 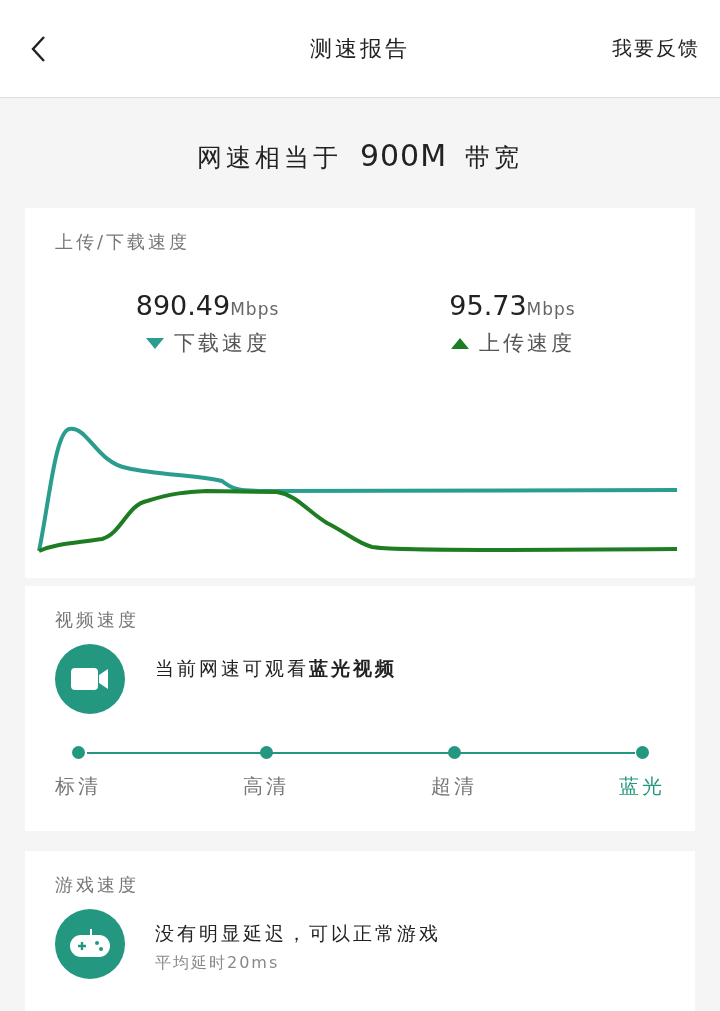 I want to click on page-title: 测速报告, so click(x=360, y=48).